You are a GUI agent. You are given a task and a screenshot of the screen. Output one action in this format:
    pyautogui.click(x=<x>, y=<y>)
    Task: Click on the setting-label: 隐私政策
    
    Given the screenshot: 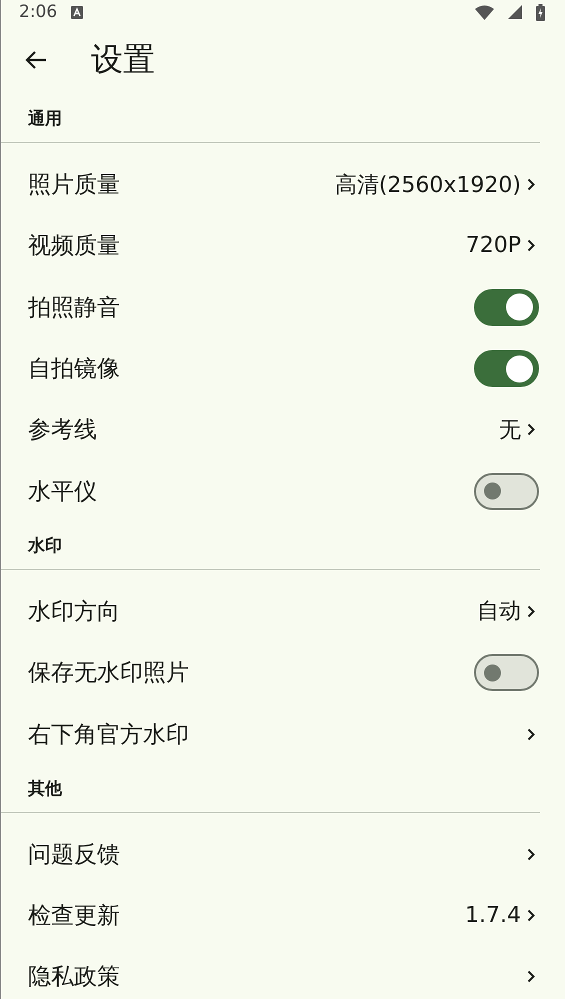 What is the action you would take?
    pyautogui.click(x=277, y=976)
    